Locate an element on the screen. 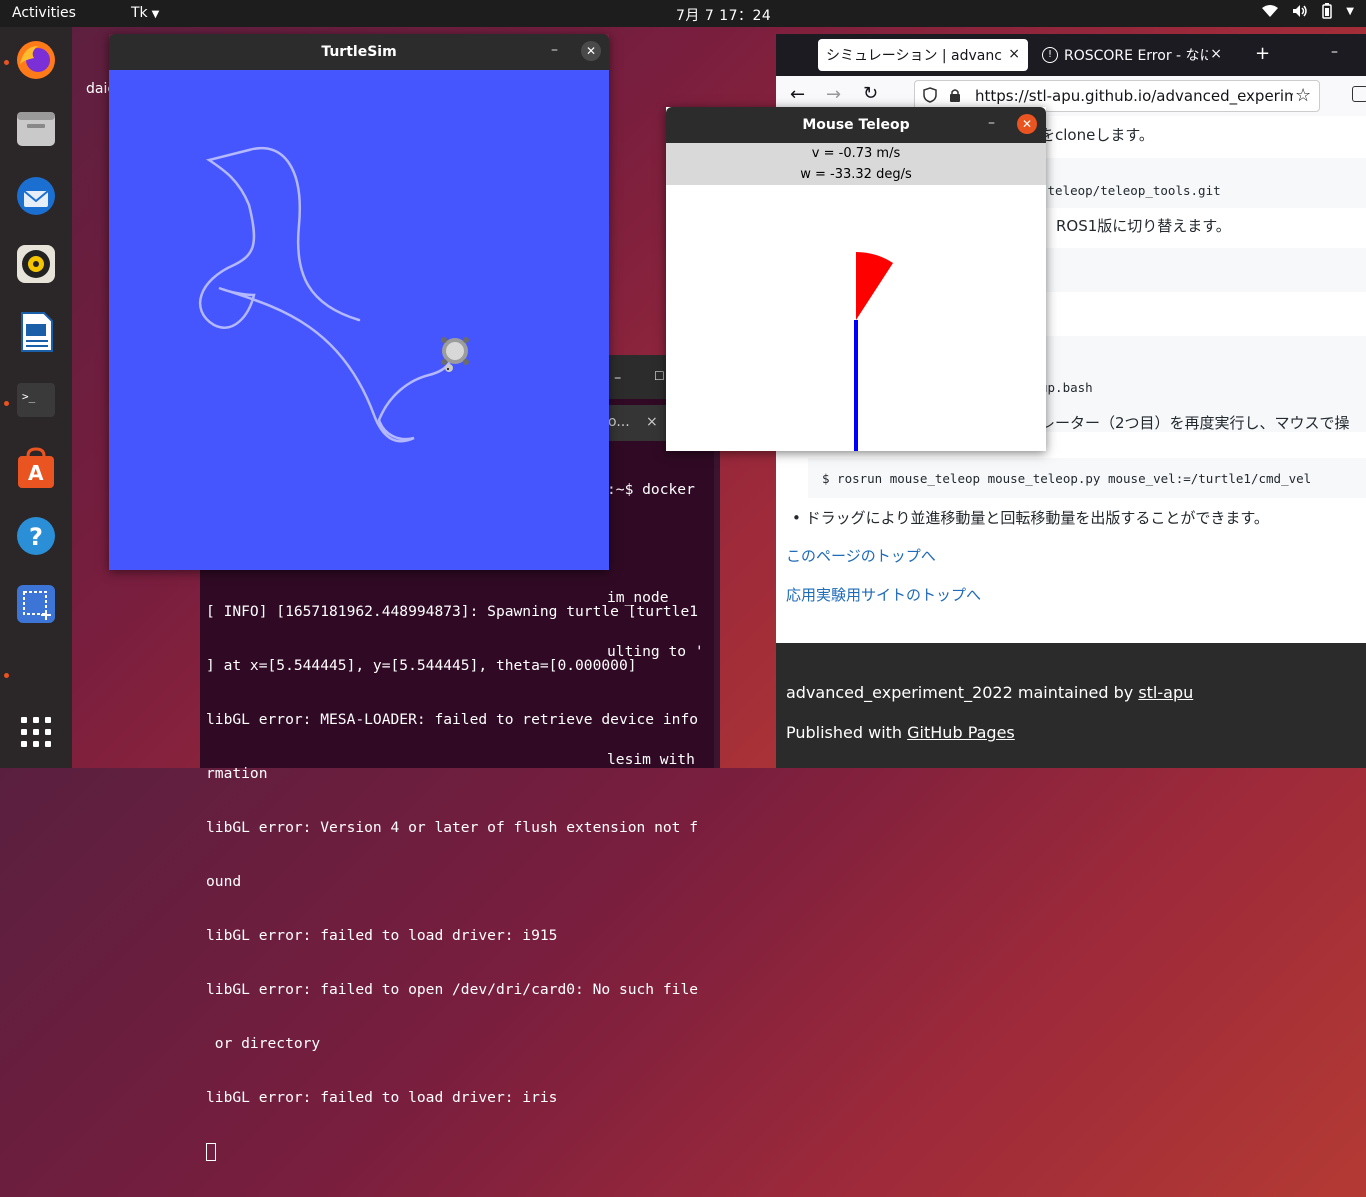 Image resolution: width=1366 pixels, height=1197 pixels. libreoffice-writer-icon is located at coordinates (36, 332).